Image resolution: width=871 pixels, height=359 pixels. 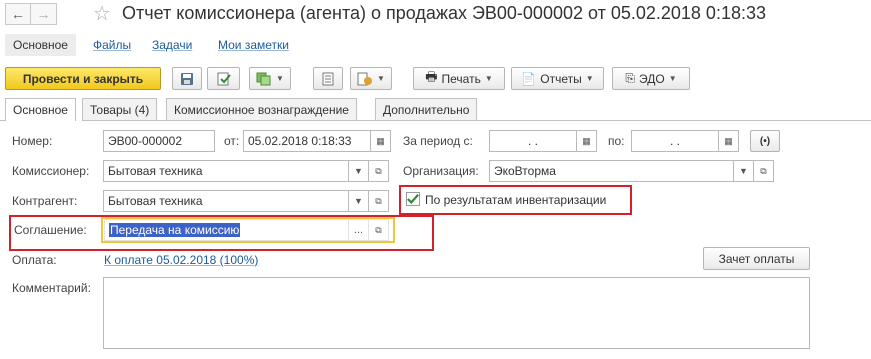 I want to click on period-from-calendar-button: ▦, so click(x=587, y=141).